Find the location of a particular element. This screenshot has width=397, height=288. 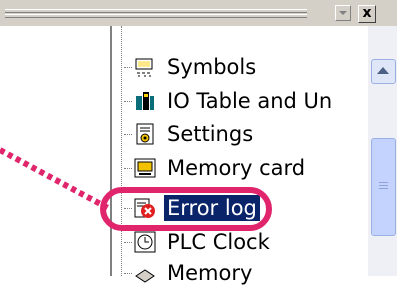

tree-item-memory-card: Memory card is located at coordinates (216, 168).